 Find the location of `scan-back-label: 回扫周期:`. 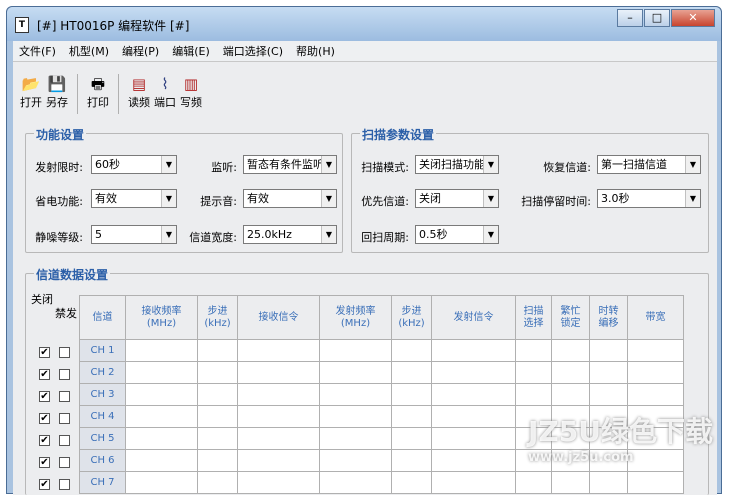

scan-back-label: 回扫周期: is located at coordinates (385, 237).